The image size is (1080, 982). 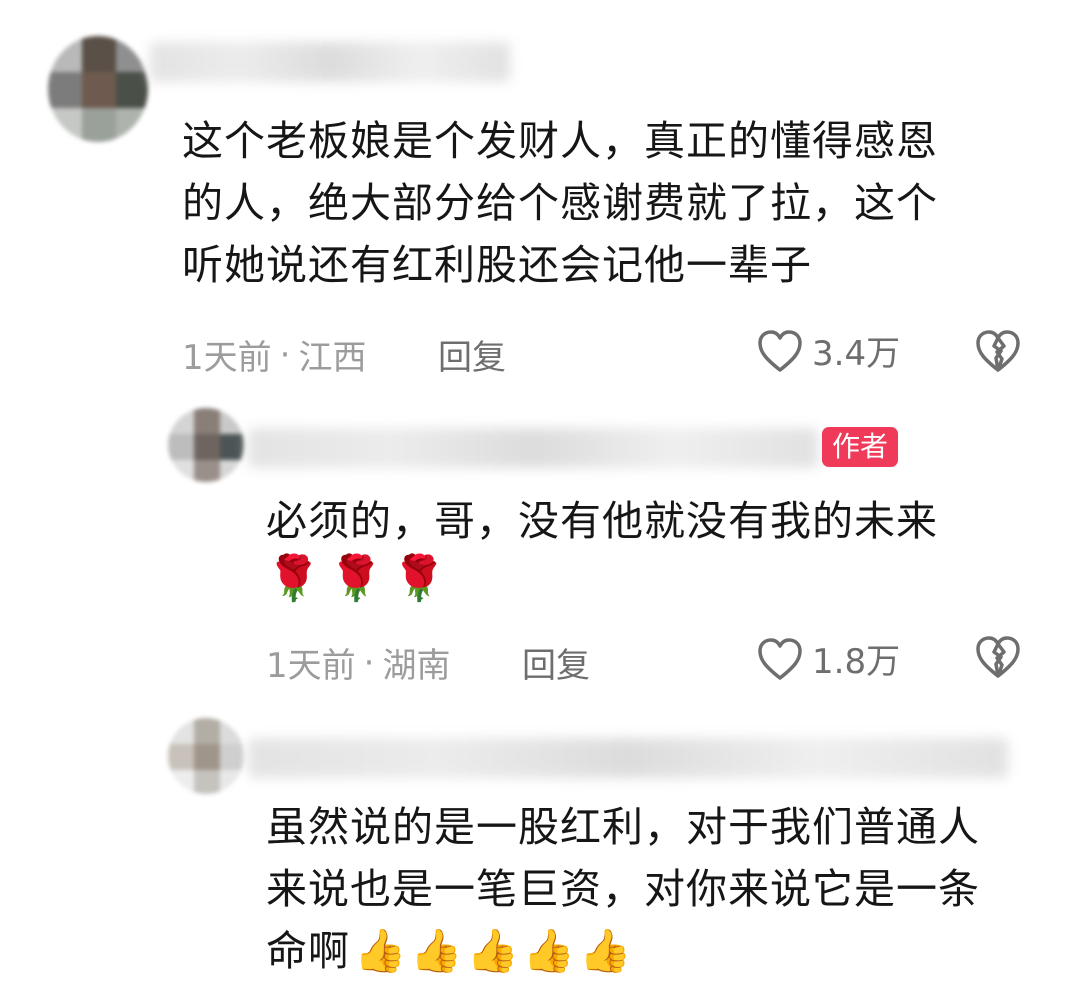 What do you see at coordinates (274, 354) in the screenshot?
I see `comment-meta: 1天前 · 江西` at bounding box center [274, 354].